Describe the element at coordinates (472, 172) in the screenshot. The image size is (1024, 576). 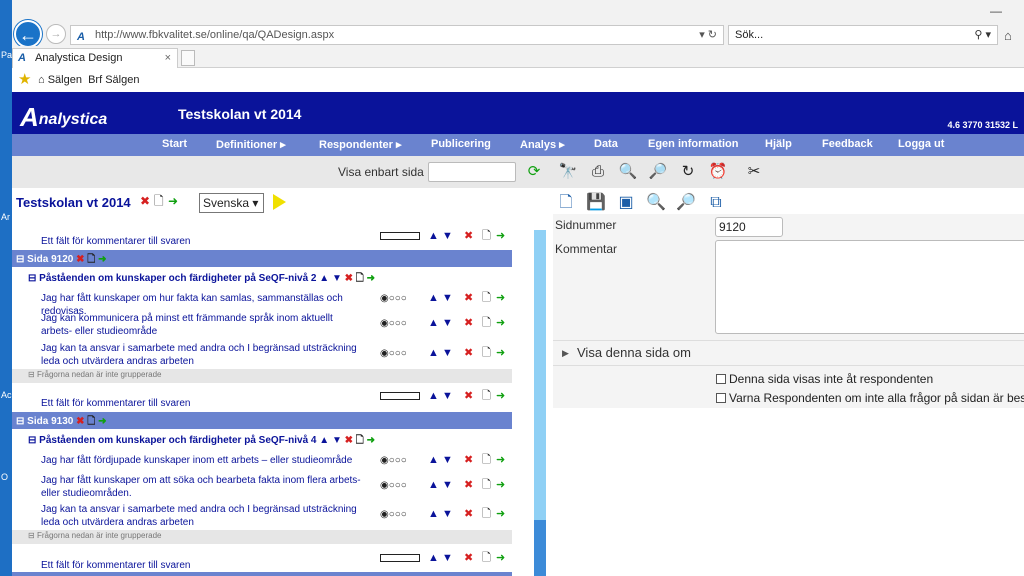
I see `filter-input` at that location.